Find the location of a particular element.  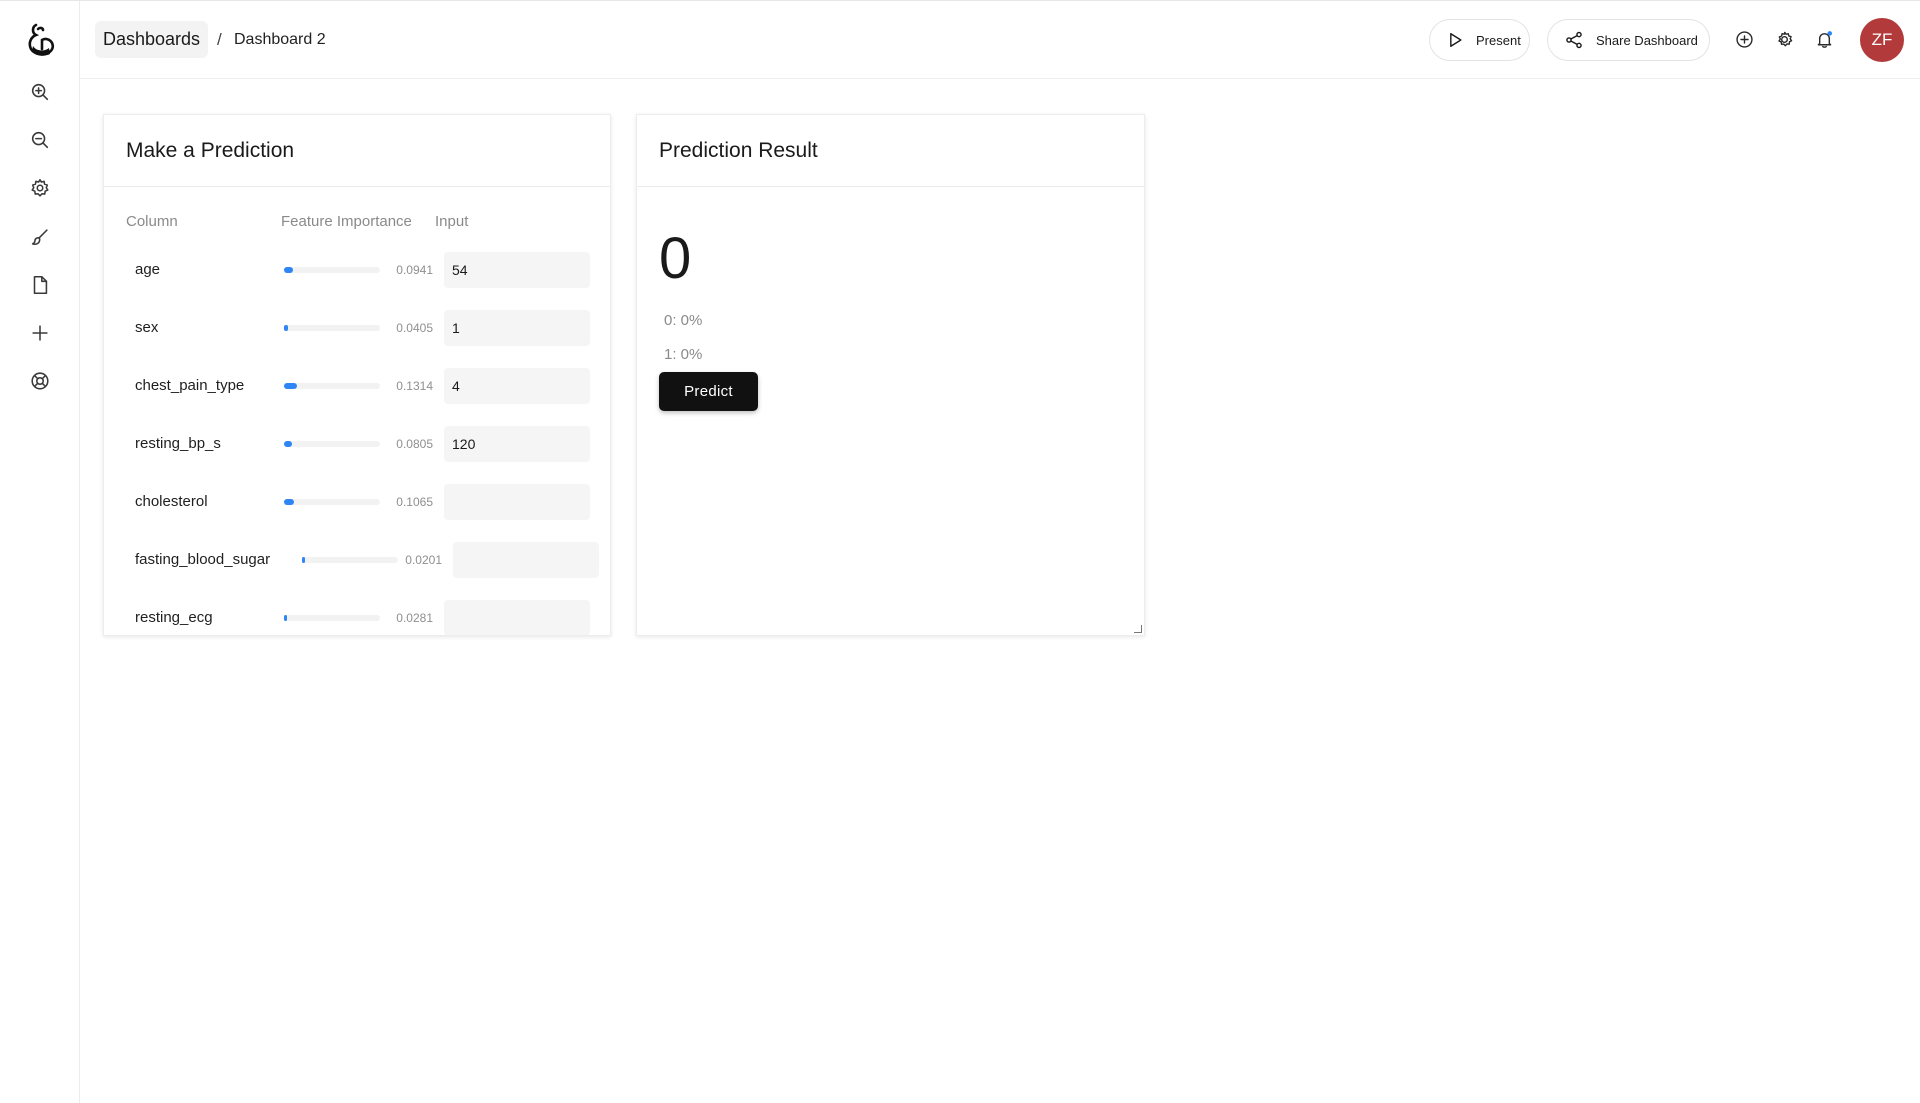

present-button: Present is located at coordinates (1479, 40).